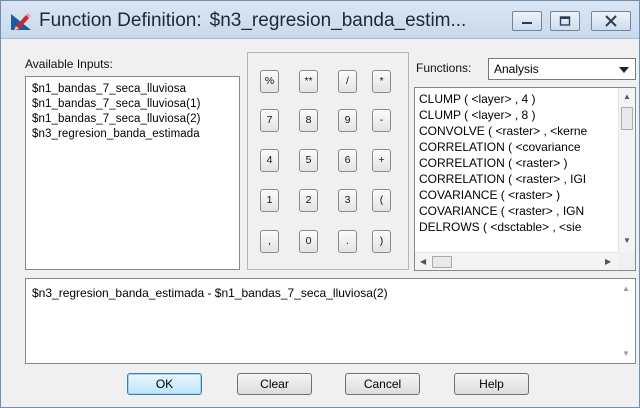  Describe the element at coordinates (626, 321) in the screenshot. I see `expression-vertical-scrollbar: ▲ ▼` at that location.